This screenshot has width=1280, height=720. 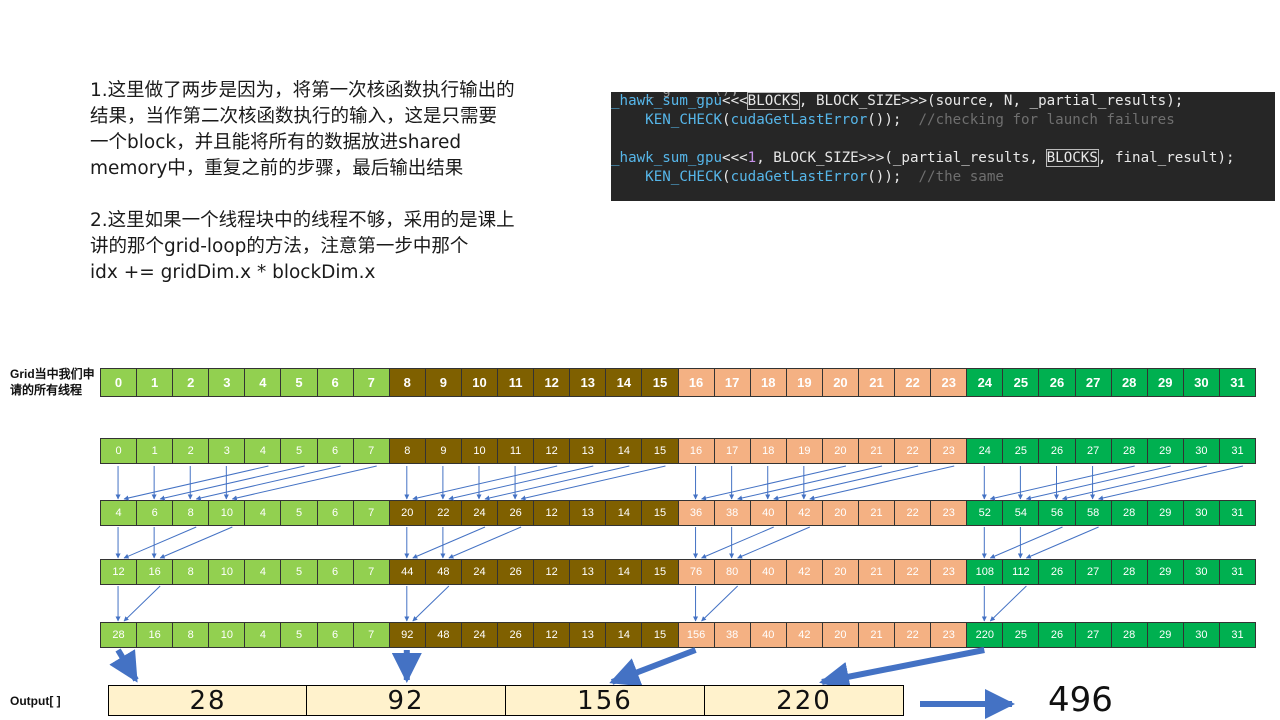 What do you see at coordinates (696, 572) in the screenshot?
I see `thread-cell: 76` at bounding box center [696, 572].